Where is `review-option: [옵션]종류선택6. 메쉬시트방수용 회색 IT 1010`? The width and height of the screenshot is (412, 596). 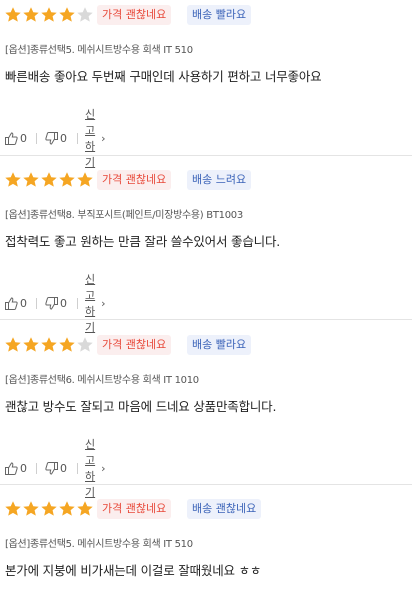
review-option: [옵션]종류선택6. 메쉬시트방수용 회색 IT 1010 is located at coordinates (102, 380).